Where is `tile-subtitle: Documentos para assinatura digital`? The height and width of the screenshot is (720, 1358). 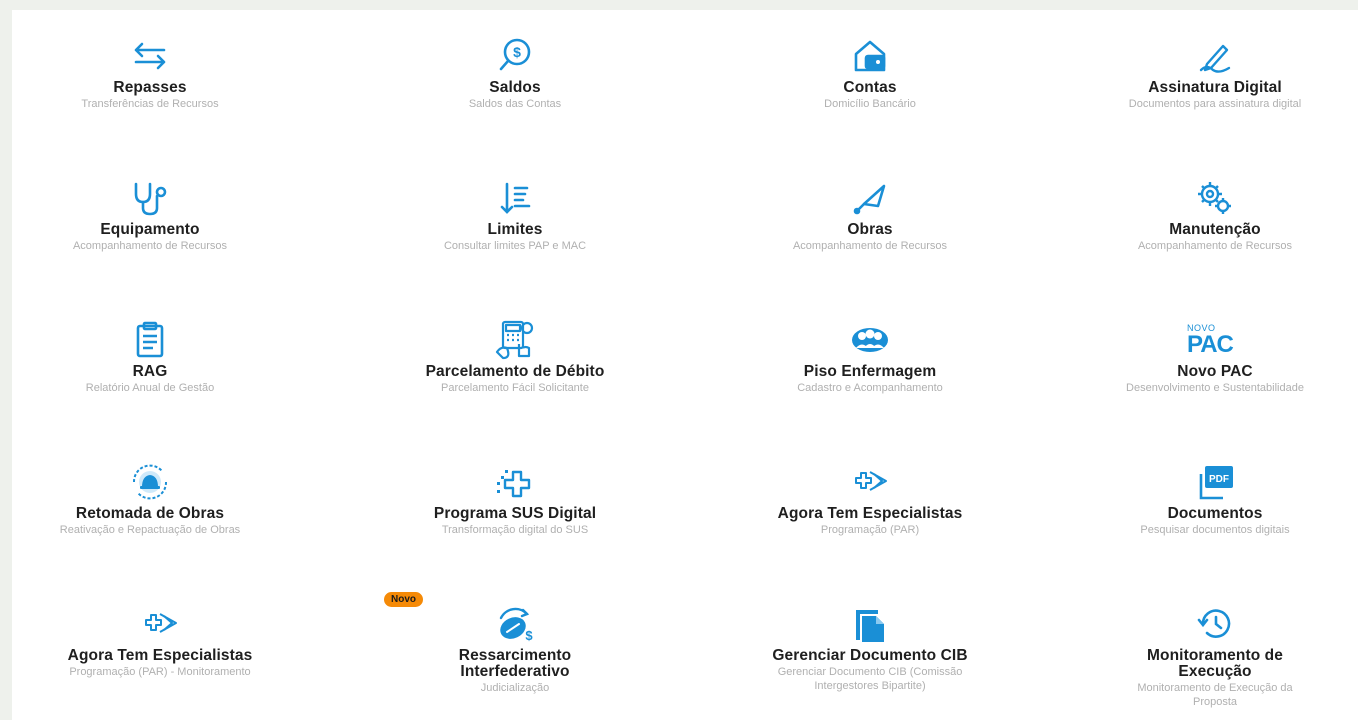 tile-subtitle: Documentos para assinatura digital is located at coordinates (1215, 104).